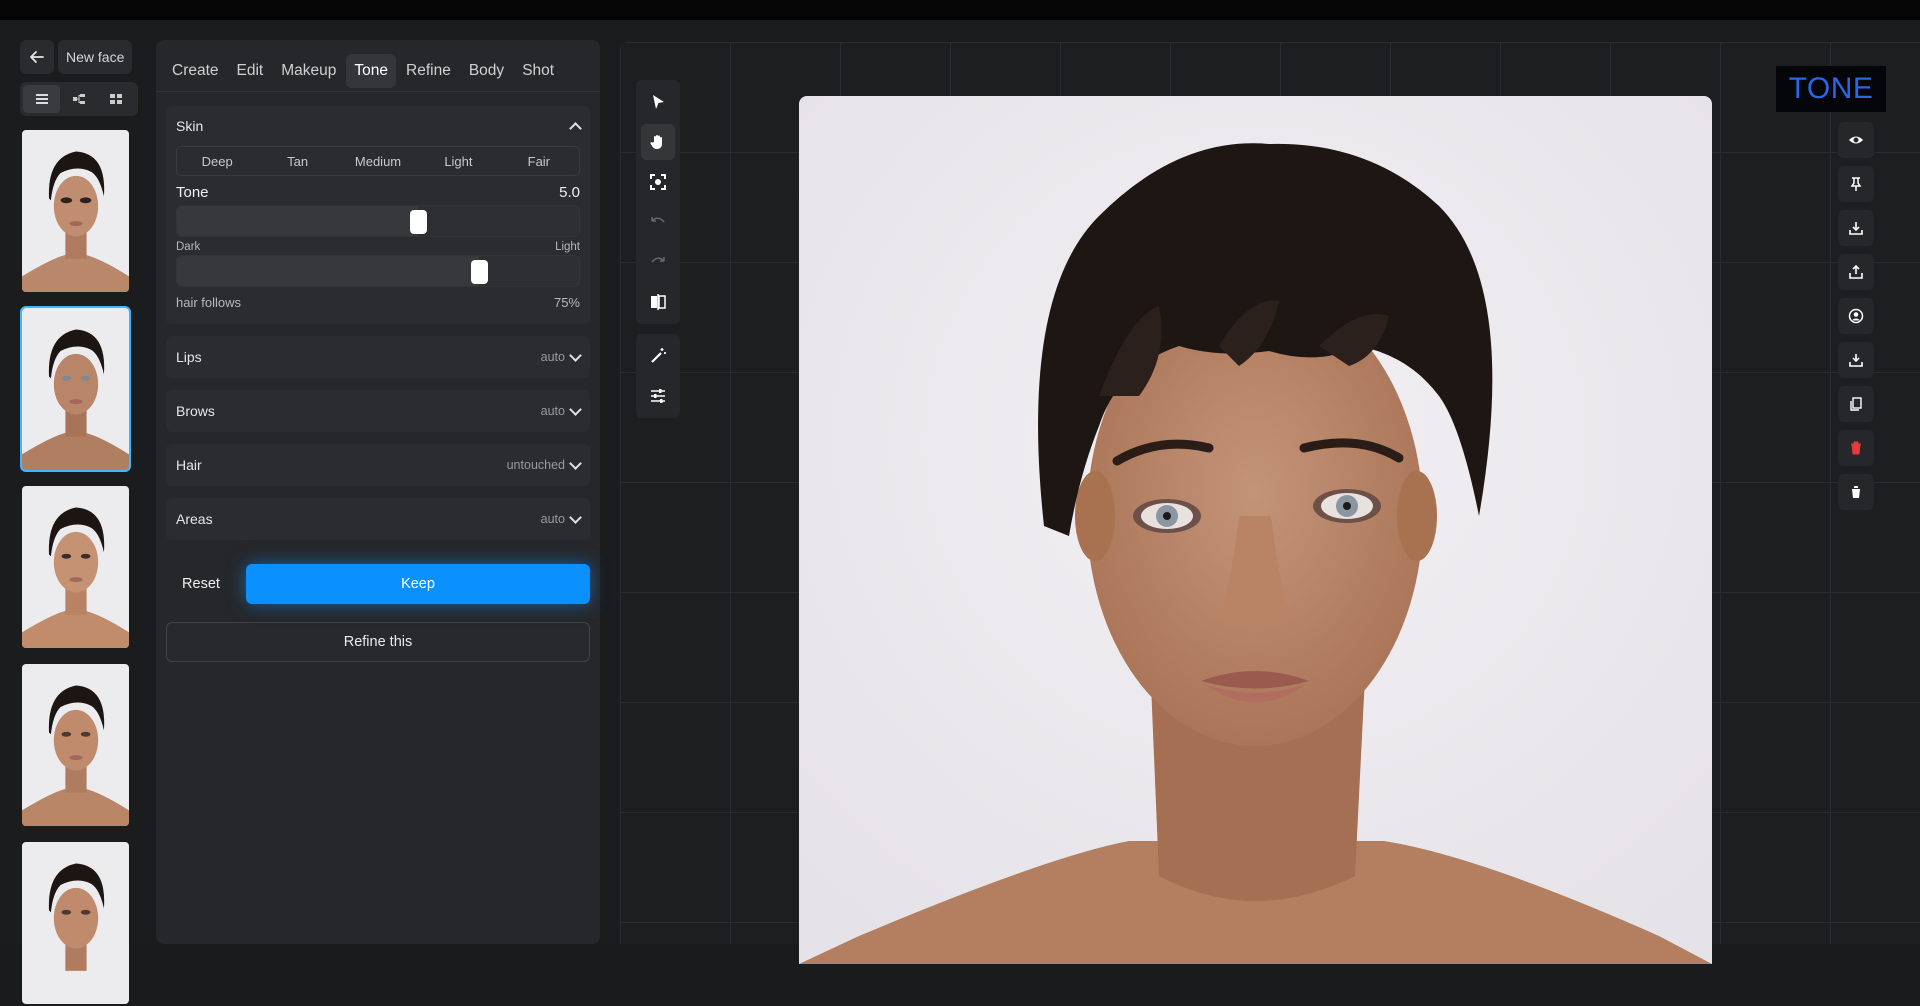 The width and height of the screenshot is (1920, 1006). I want to click on list-view-icon, so click(41, 99).